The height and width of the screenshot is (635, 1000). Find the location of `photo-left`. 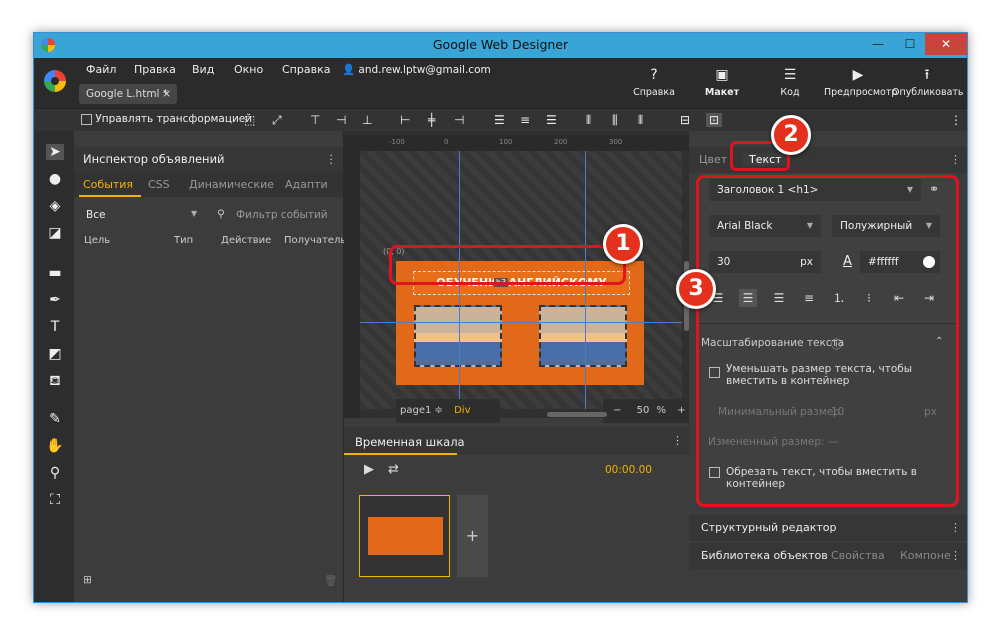

photo-left is located at coordinates (458, 336).